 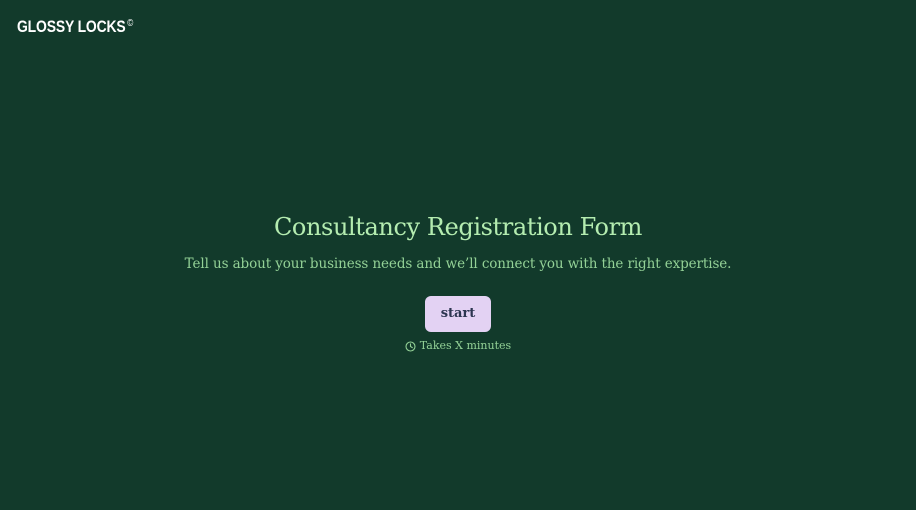 What do you see at coordinates (458, 227) in the screenshot?
I see `form-title: Consultancy Registration Form` at bounding box center [458, 227].